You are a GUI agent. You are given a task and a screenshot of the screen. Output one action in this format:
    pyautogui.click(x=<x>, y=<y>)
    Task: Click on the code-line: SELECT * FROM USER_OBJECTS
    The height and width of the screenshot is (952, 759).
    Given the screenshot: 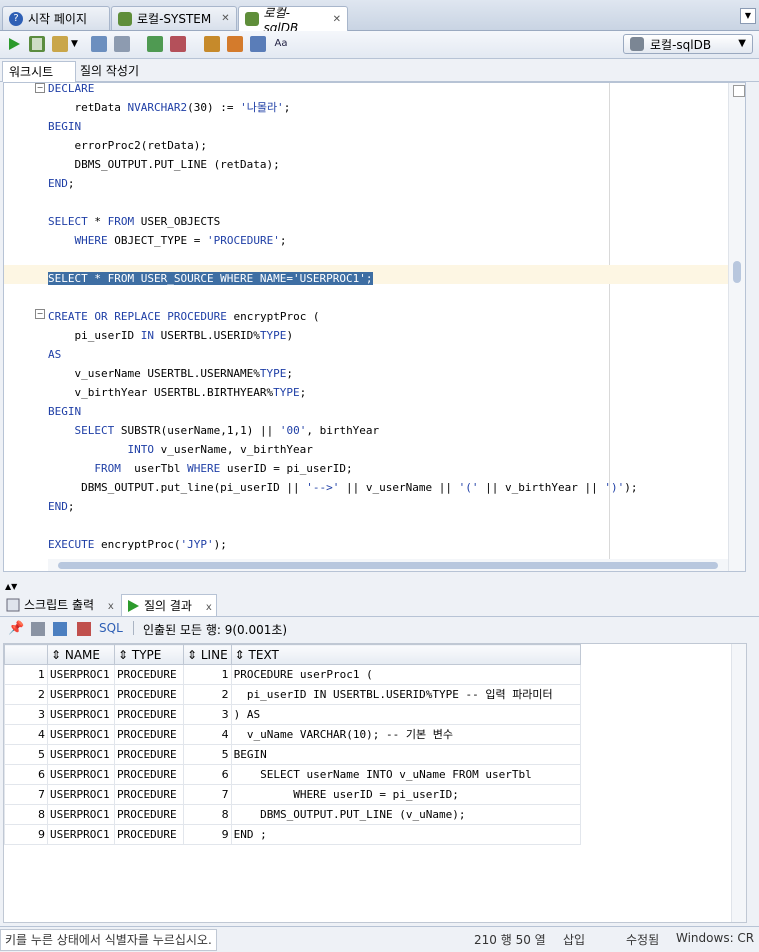 What is the action you would take?
    pyautogui.click(x=134, y=221)
    